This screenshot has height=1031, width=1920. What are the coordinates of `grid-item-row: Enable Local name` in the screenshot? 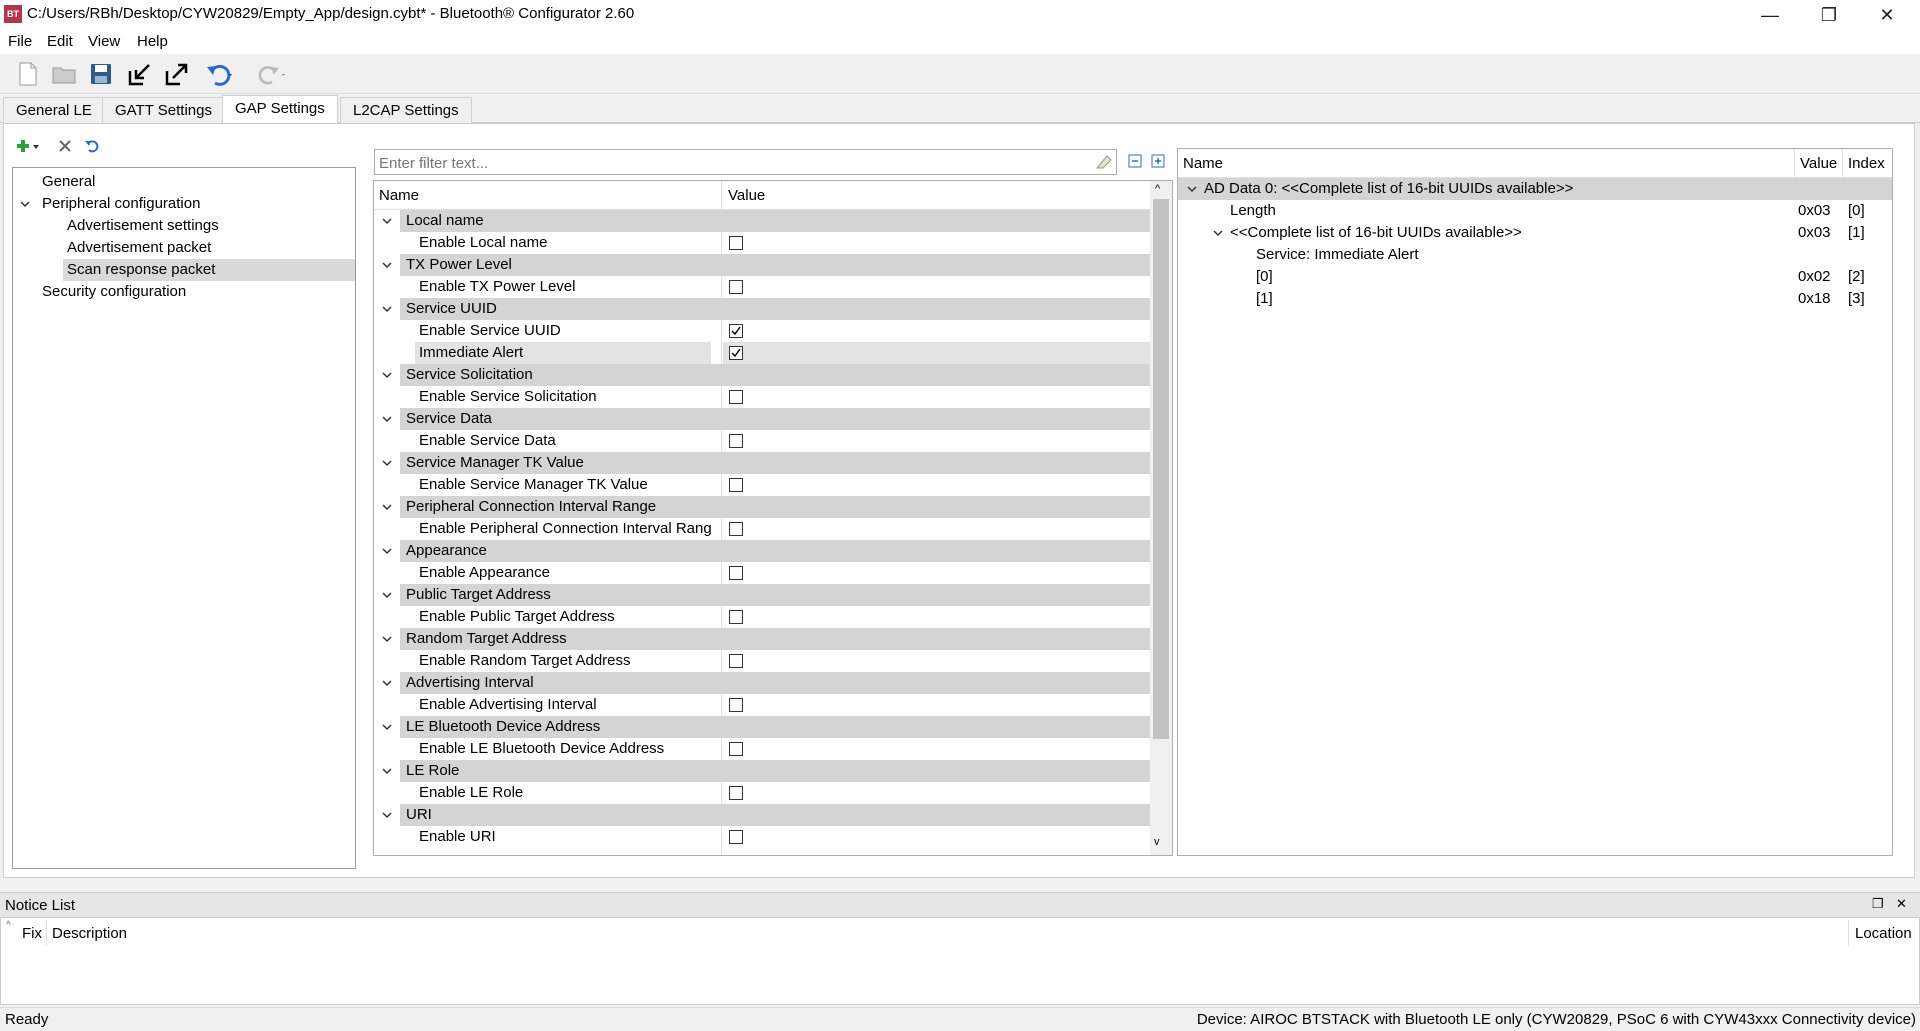 It's located at (763, 243).